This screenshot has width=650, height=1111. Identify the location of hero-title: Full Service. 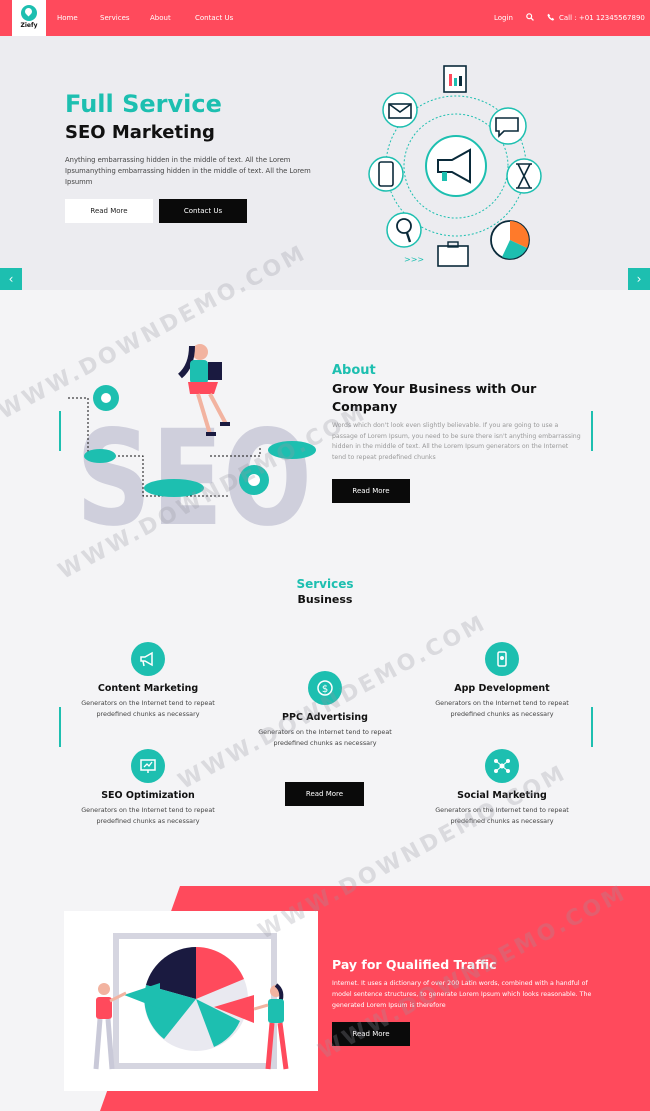
(143, 104).